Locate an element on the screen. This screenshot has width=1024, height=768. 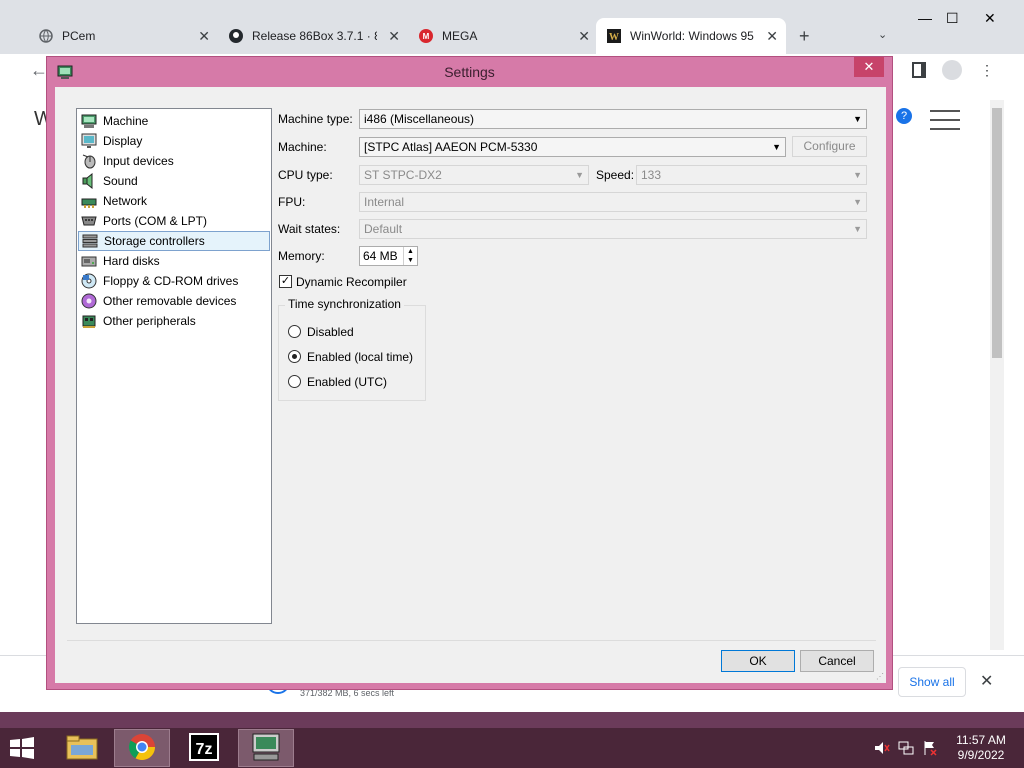
resize-grip-icon: ⋰ is located at coordinates (880, 676).